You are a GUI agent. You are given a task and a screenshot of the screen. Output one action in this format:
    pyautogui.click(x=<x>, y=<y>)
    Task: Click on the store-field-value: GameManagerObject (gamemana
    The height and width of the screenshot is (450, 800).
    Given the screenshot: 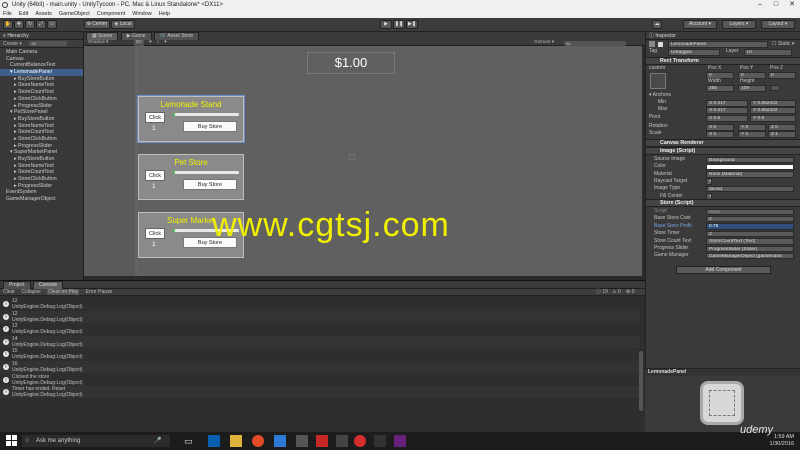 What is the action you would take?
    pyautogui.click(x=750, y=256)
    